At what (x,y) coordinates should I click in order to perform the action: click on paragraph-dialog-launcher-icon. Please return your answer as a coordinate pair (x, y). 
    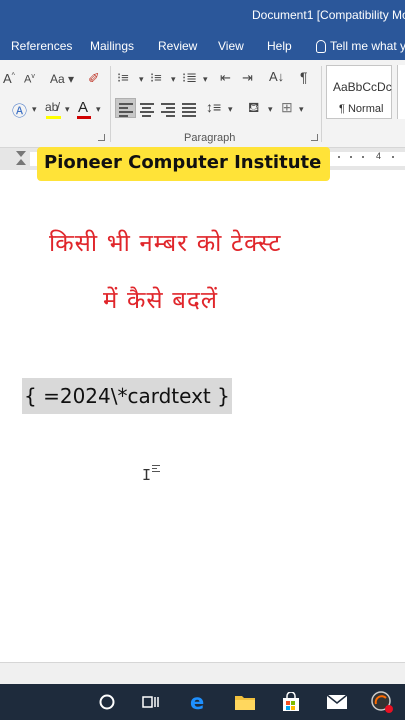
    Looking at the image, I should click on (314, 137).